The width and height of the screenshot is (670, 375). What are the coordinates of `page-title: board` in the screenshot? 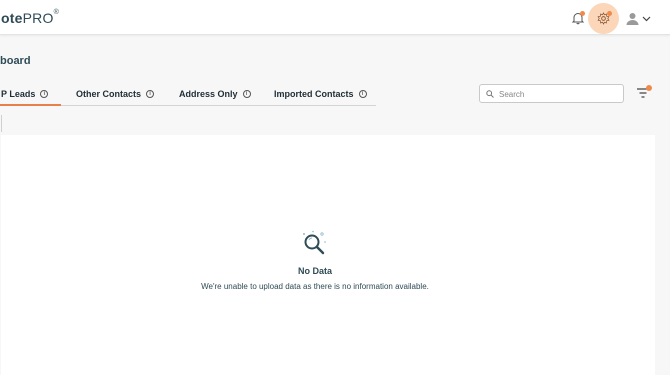 It's located at (15, 61).